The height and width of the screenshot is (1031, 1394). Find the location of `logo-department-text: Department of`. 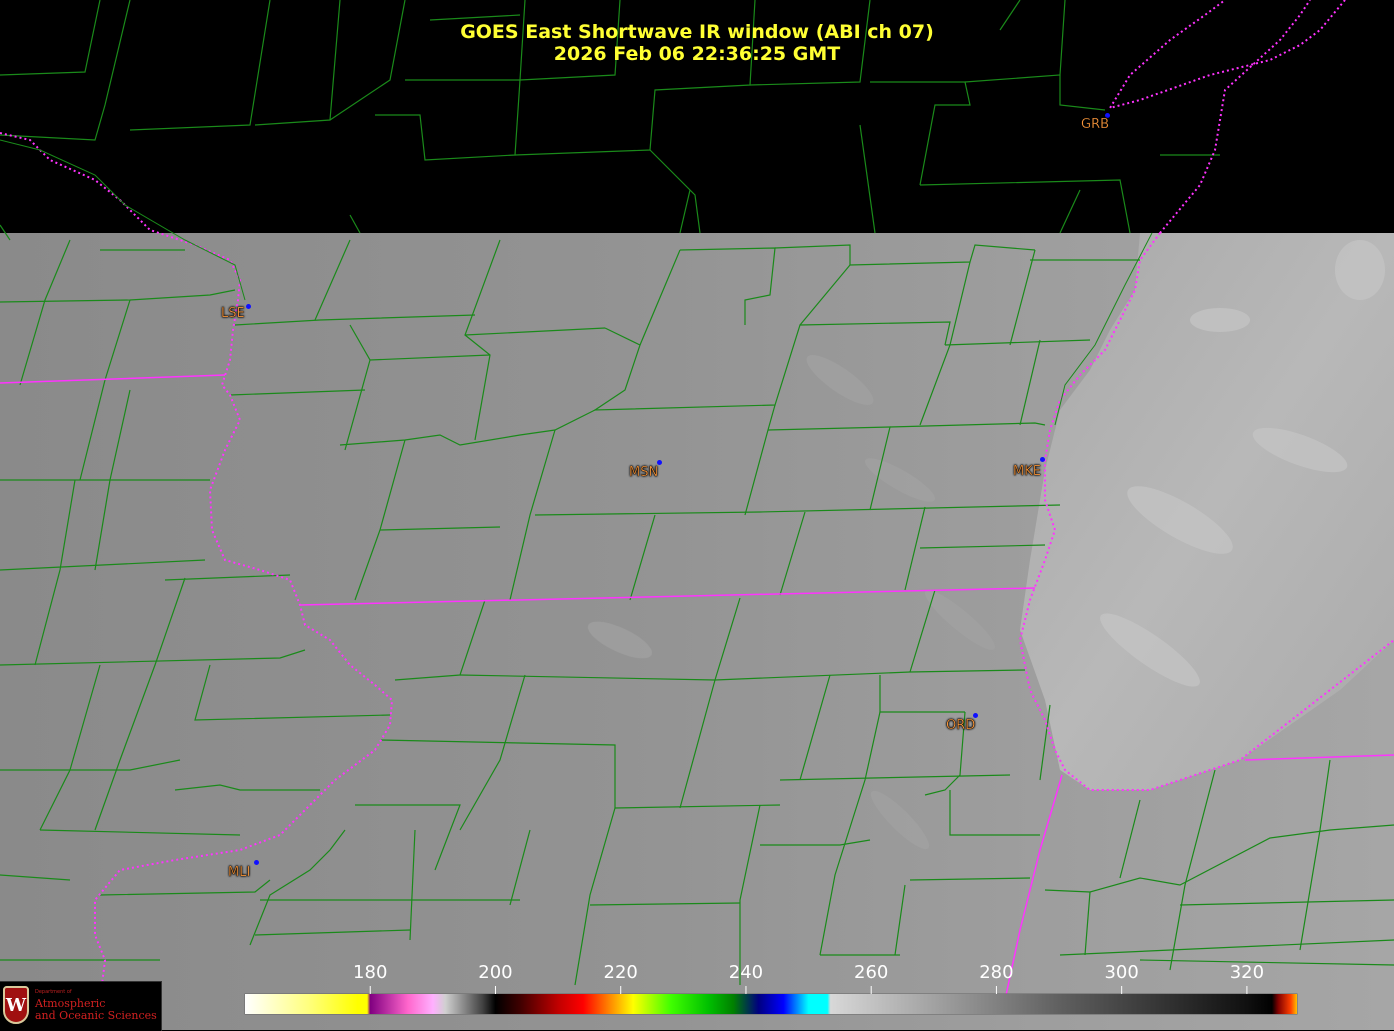

logo-department-text: Department of is located at coordinates (53, 992).